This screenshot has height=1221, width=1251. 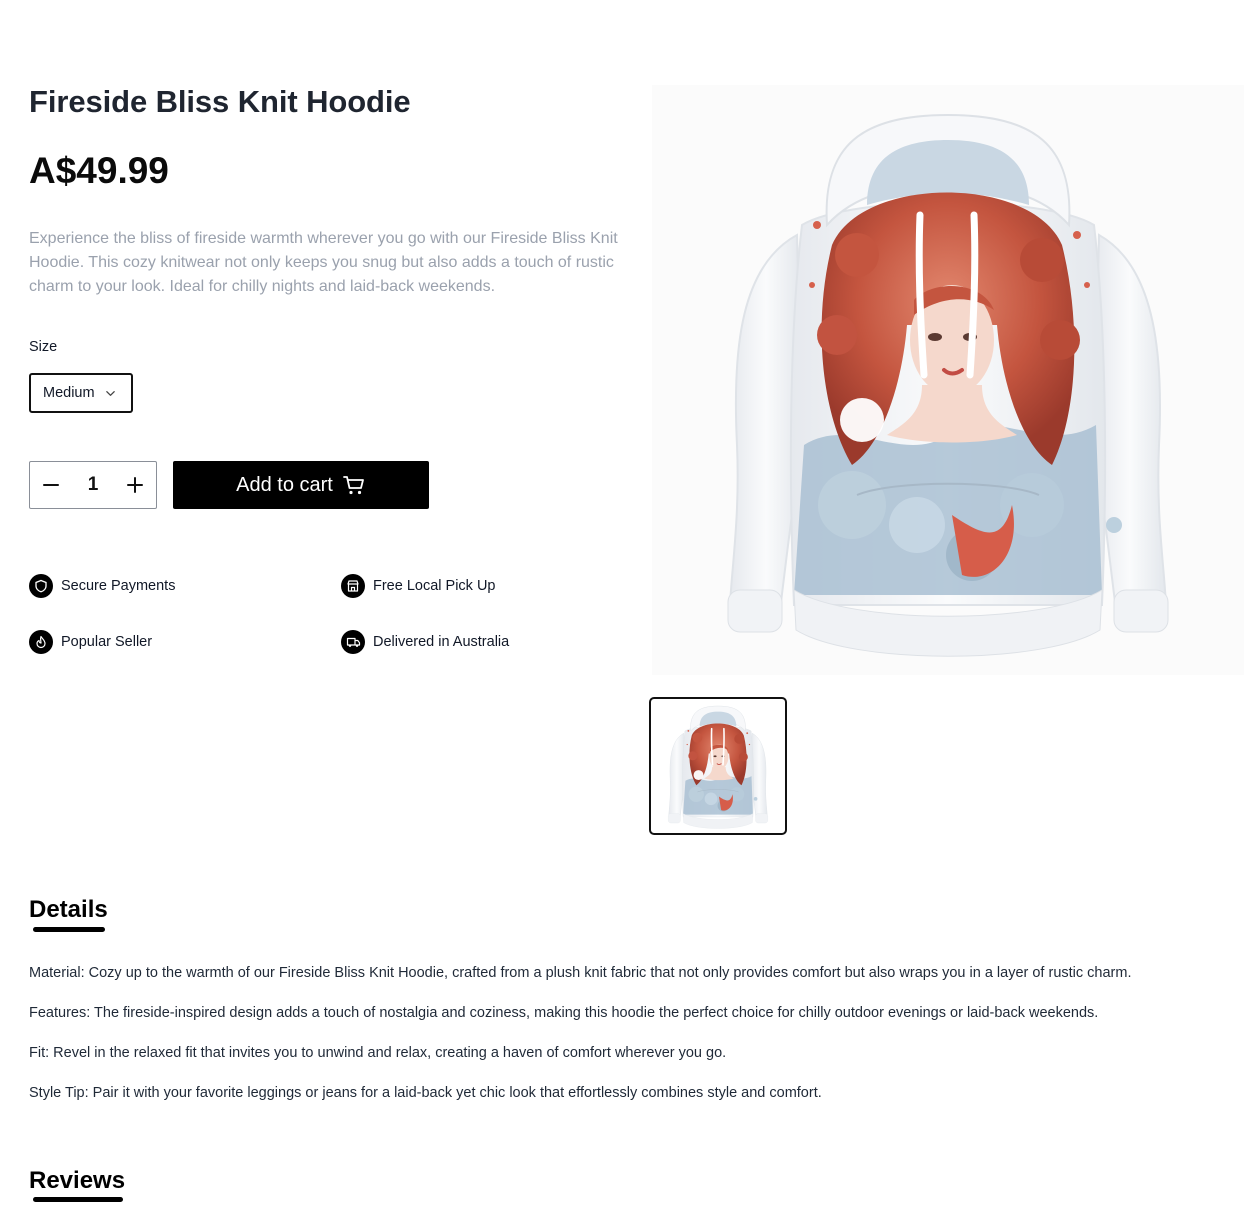 I want to click on shield-icon, so click(x=41, y=586).